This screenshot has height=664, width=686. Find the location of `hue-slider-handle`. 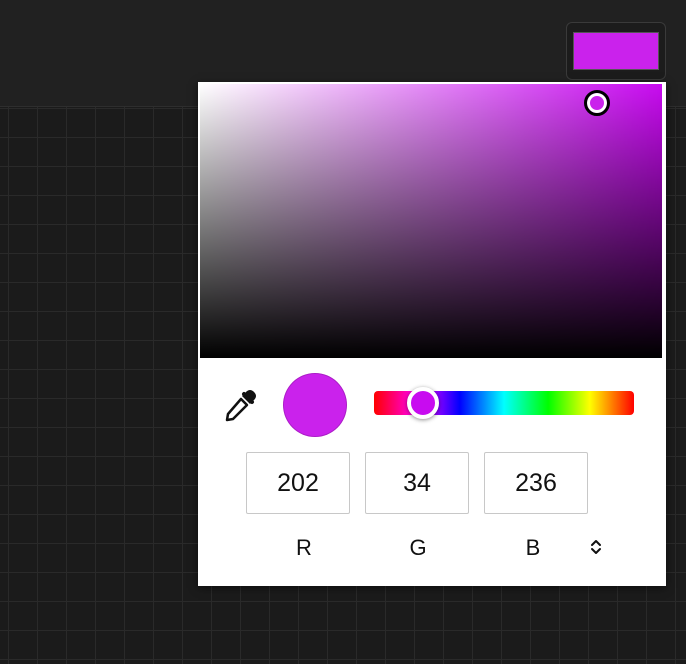

hue-slider-handle is located at coordinates (423, 403).